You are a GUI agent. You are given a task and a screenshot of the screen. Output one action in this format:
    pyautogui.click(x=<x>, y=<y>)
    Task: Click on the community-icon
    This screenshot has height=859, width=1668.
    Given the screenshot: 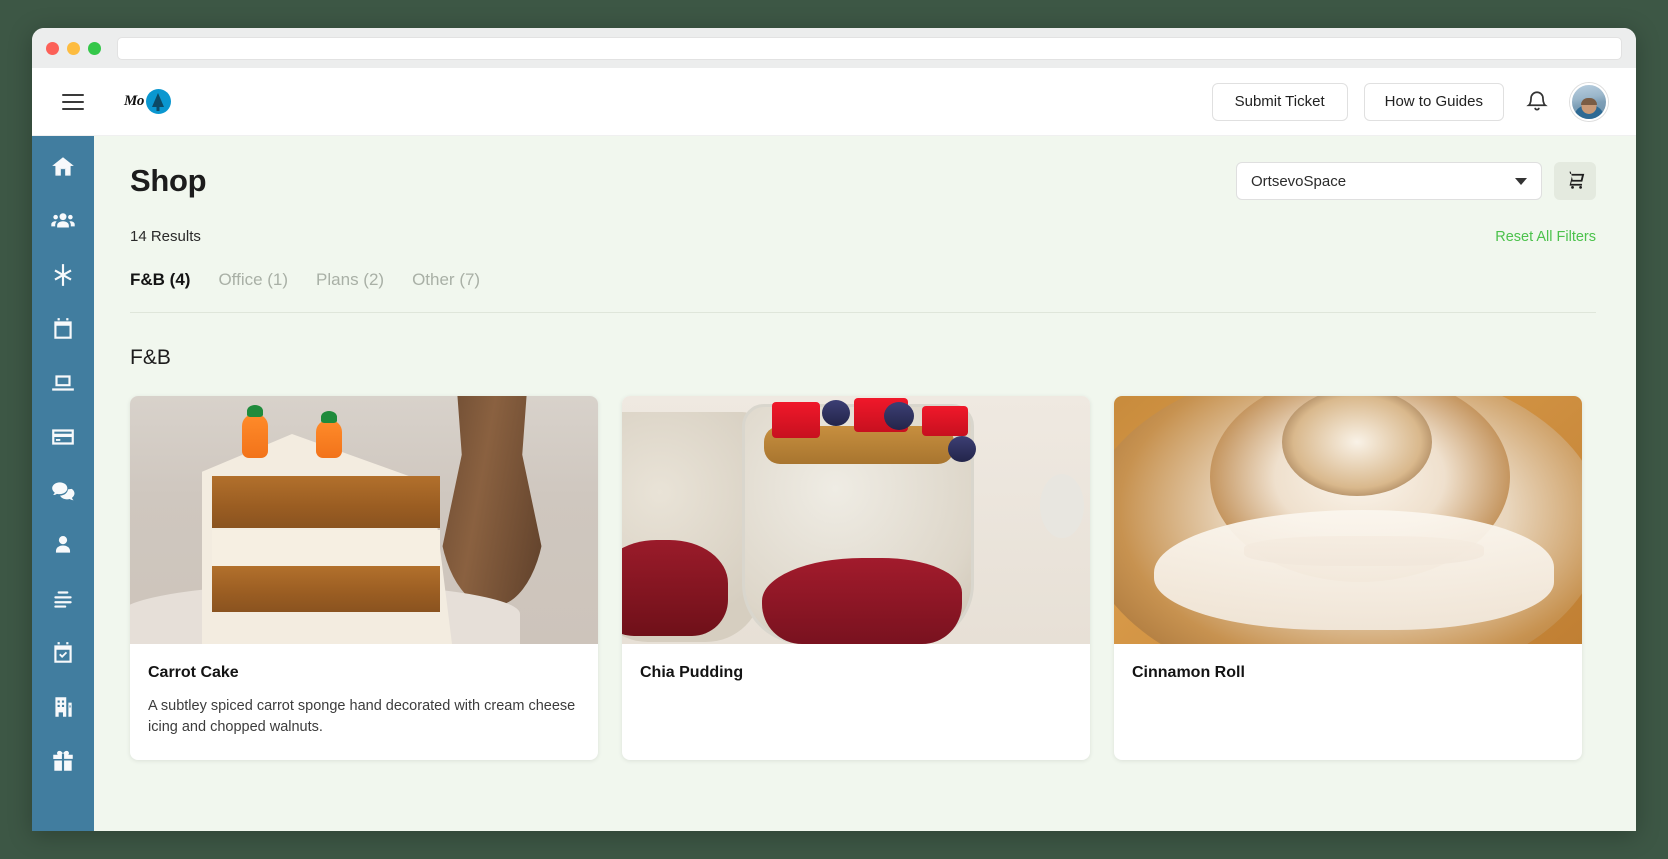 What is the action you would take?
    pyautogui.click(x=63, y=221)
    